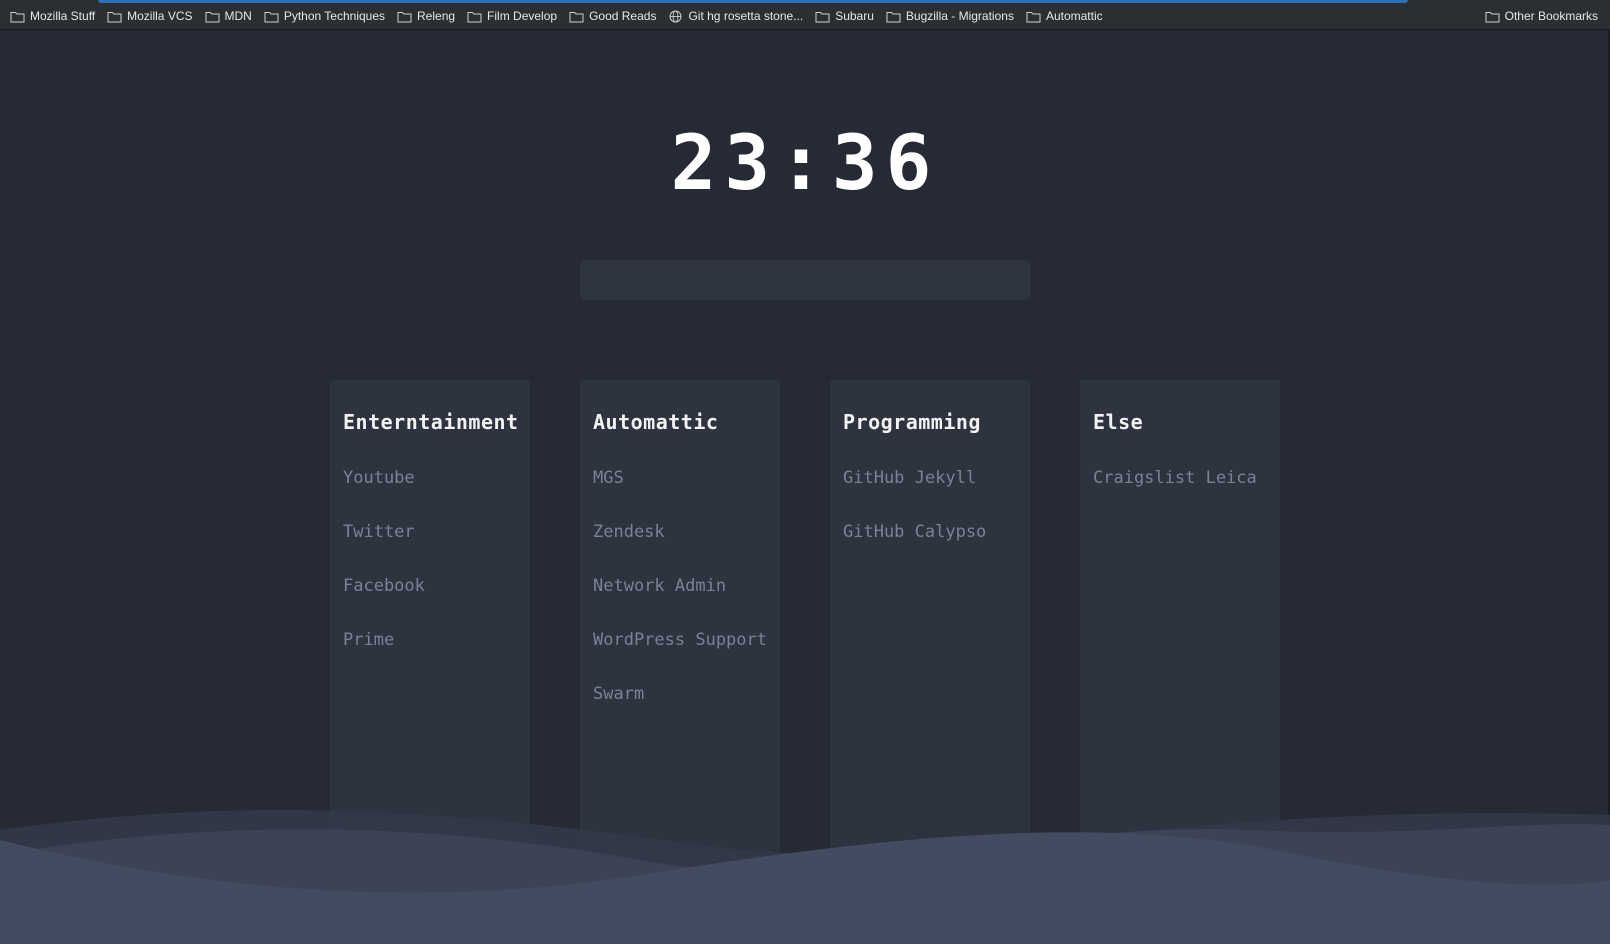  What do you see at coordinates (912, 422) in the screenshot?
I see `card-title: Programming` at bounding box center [912, 422].